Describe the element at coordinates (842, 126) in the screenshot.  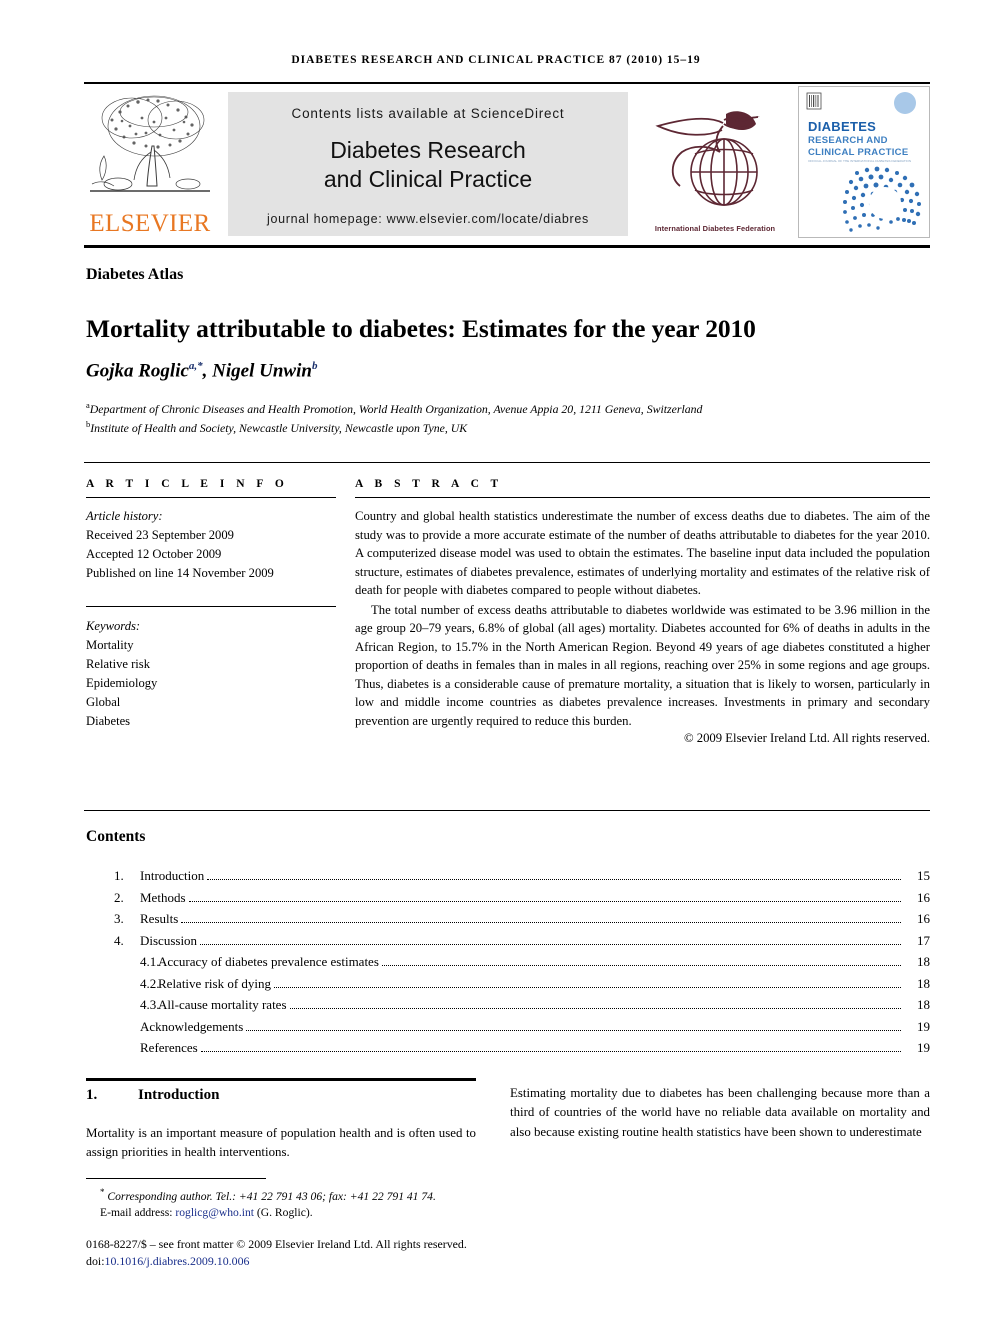
I see `svg-text: DIABETES` at that location.